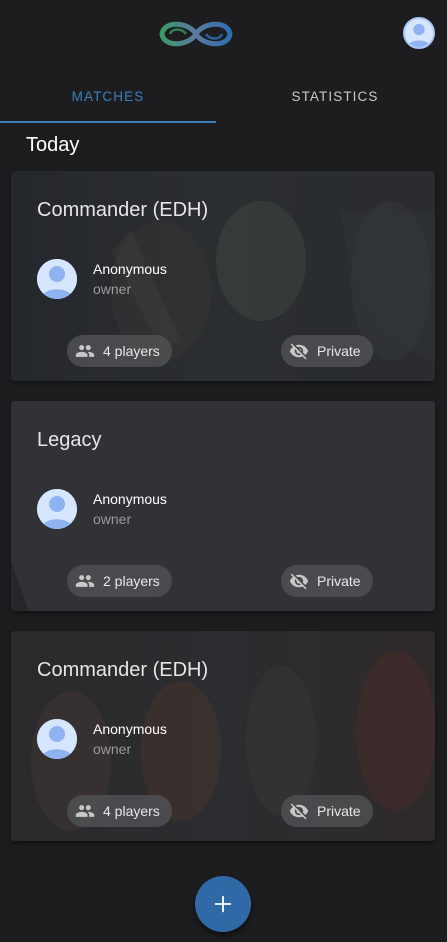 This screenshot has width=447, height=942. What do you see at coordinates (131, 581) in the screenshot?
I see `players-count: 2 players` at bounding box center [131, 581].